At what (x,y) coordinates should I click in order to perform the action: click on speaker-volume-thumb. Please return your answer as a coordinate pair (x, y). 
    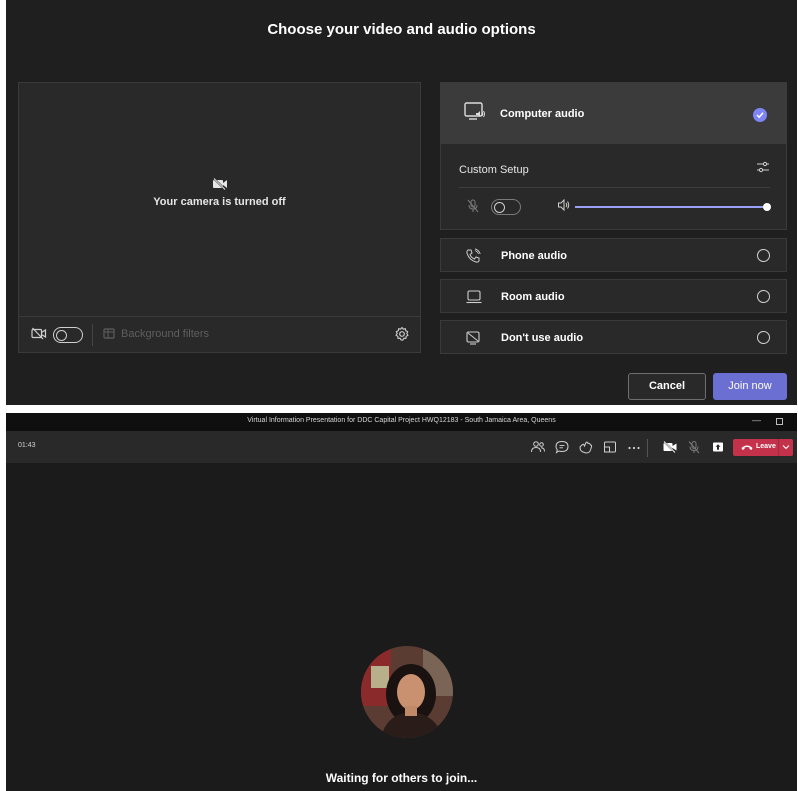
    Looking at the image, I should click on (767, 207).